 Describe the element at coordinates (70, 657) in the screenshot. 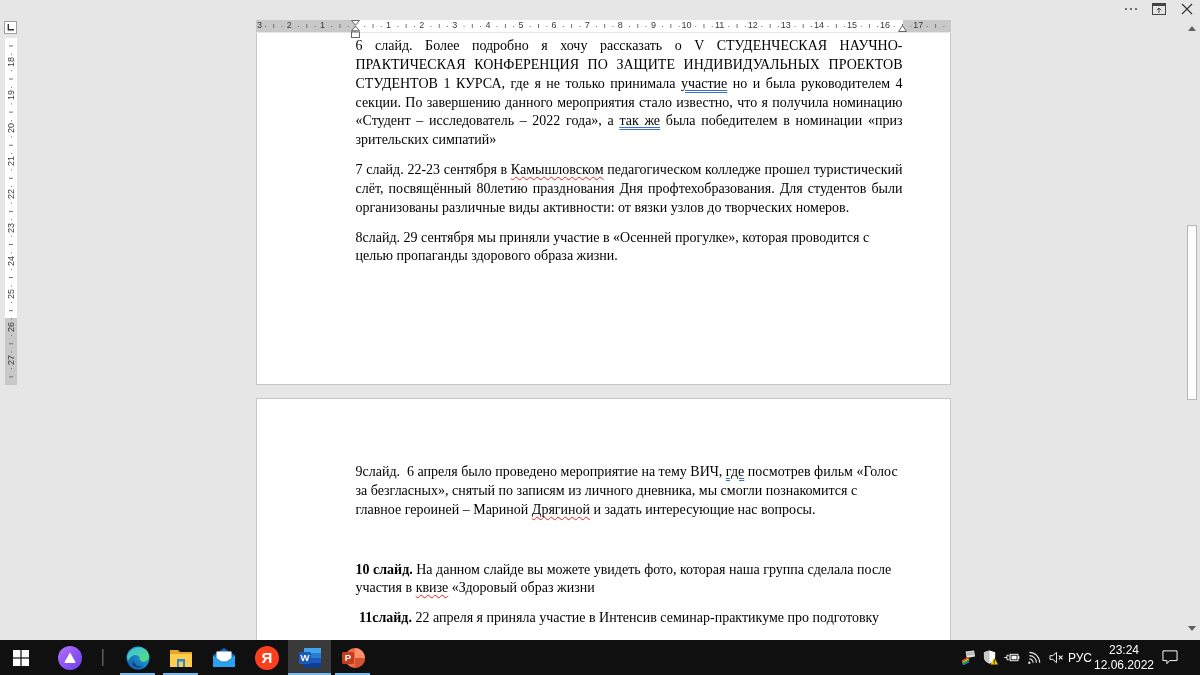

I see `assistant-icon` at that location.